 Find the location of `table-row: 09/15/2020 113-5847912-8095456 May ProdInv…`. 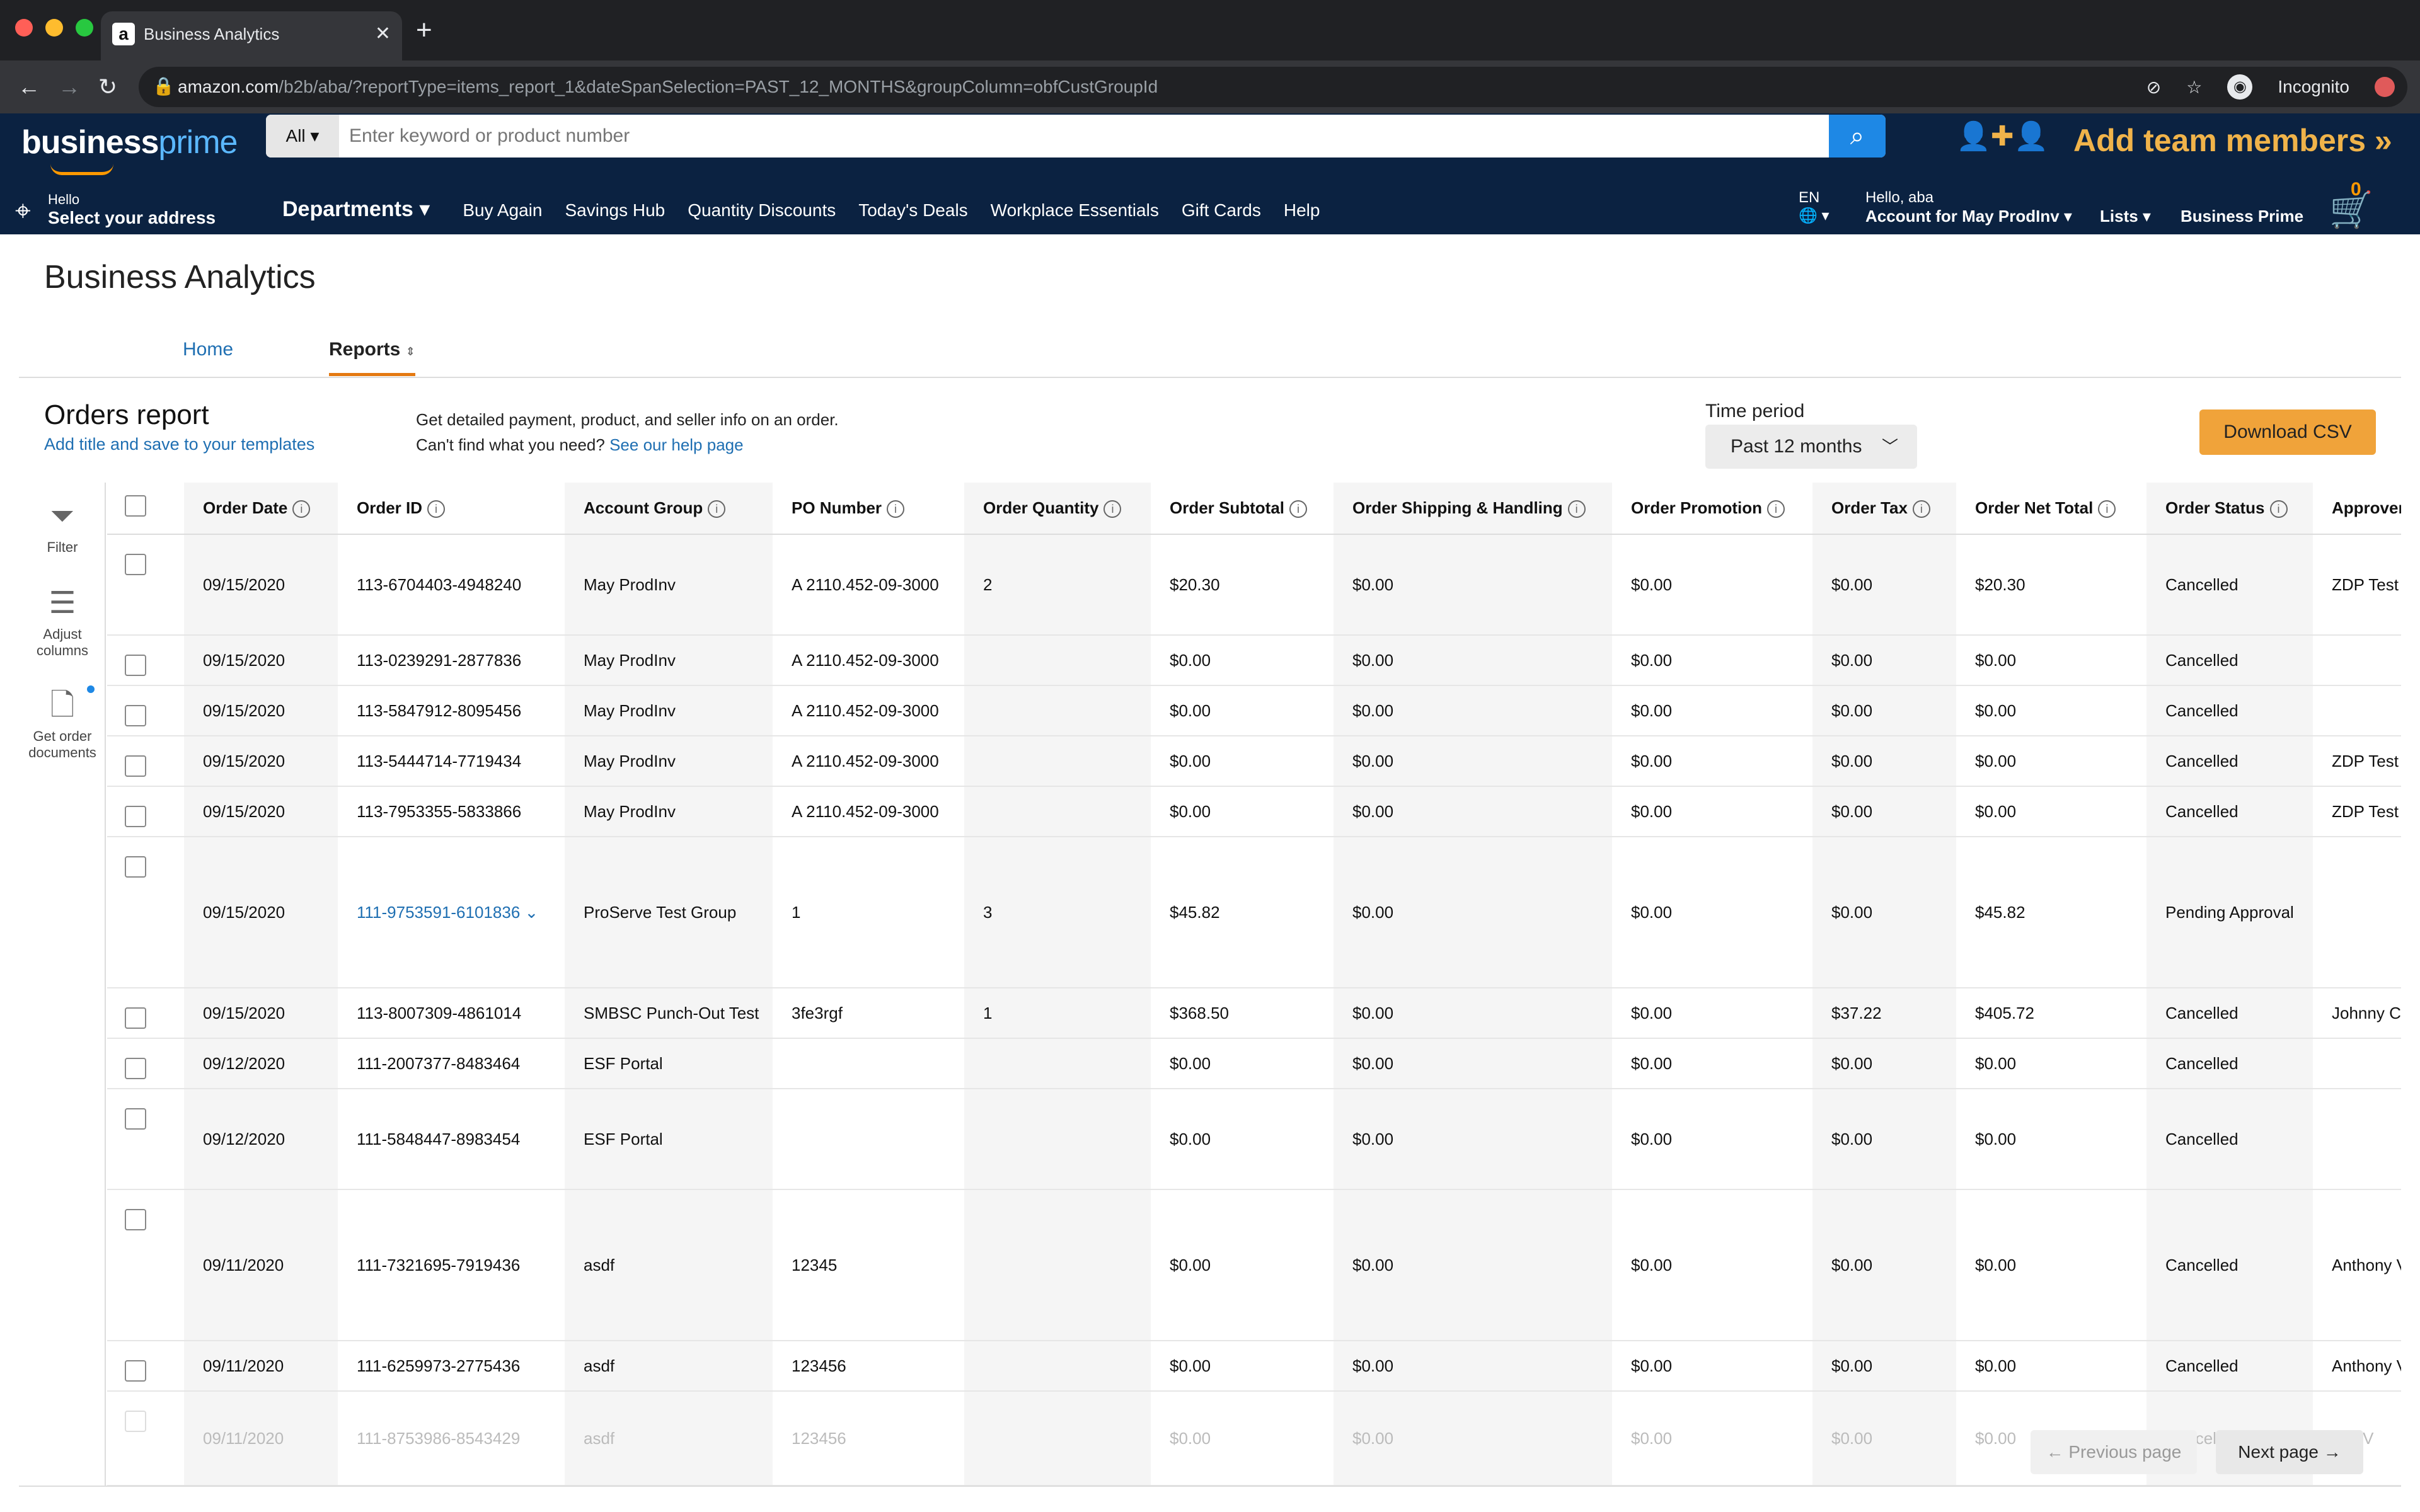

table-row: 09/15/2020 113-5847912-8095456 May ProdInv… is located at coordinates (1254, 710).